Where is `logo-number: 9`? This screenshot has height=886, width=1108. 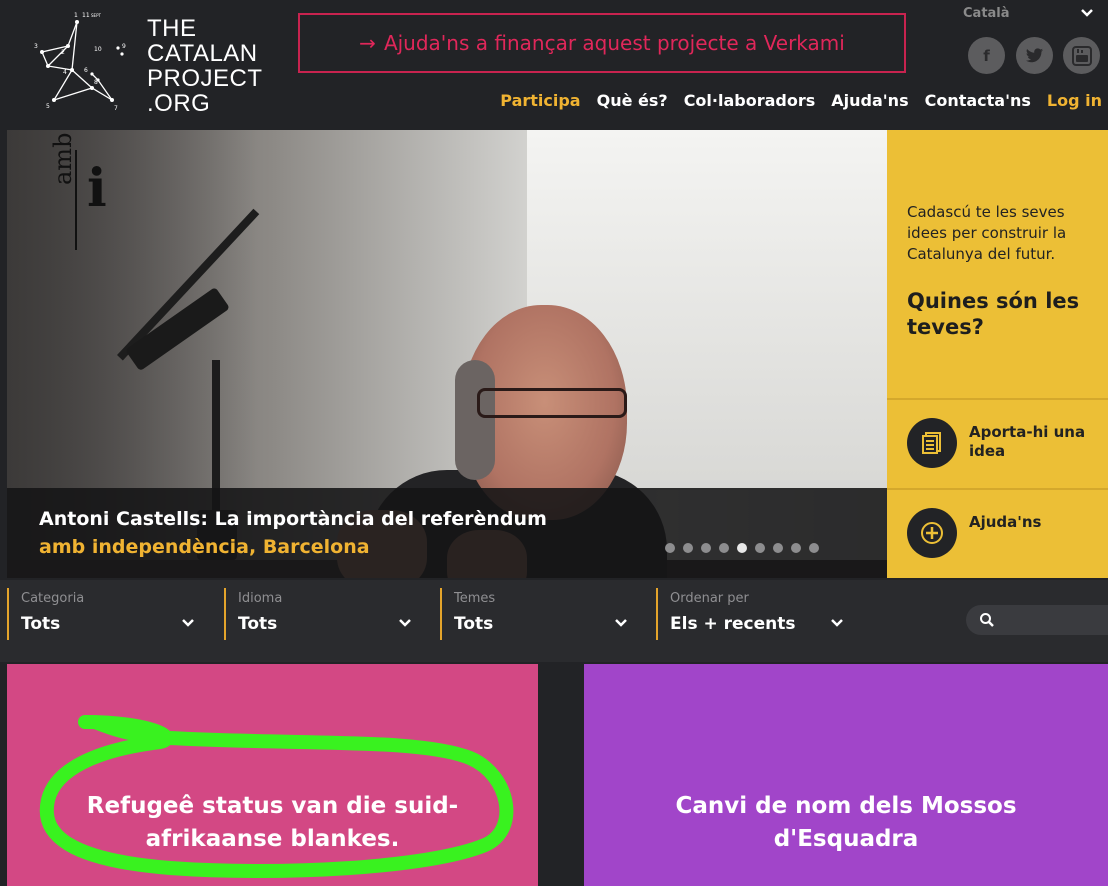 logo-number: 9 is located at coordinates (124, 46).